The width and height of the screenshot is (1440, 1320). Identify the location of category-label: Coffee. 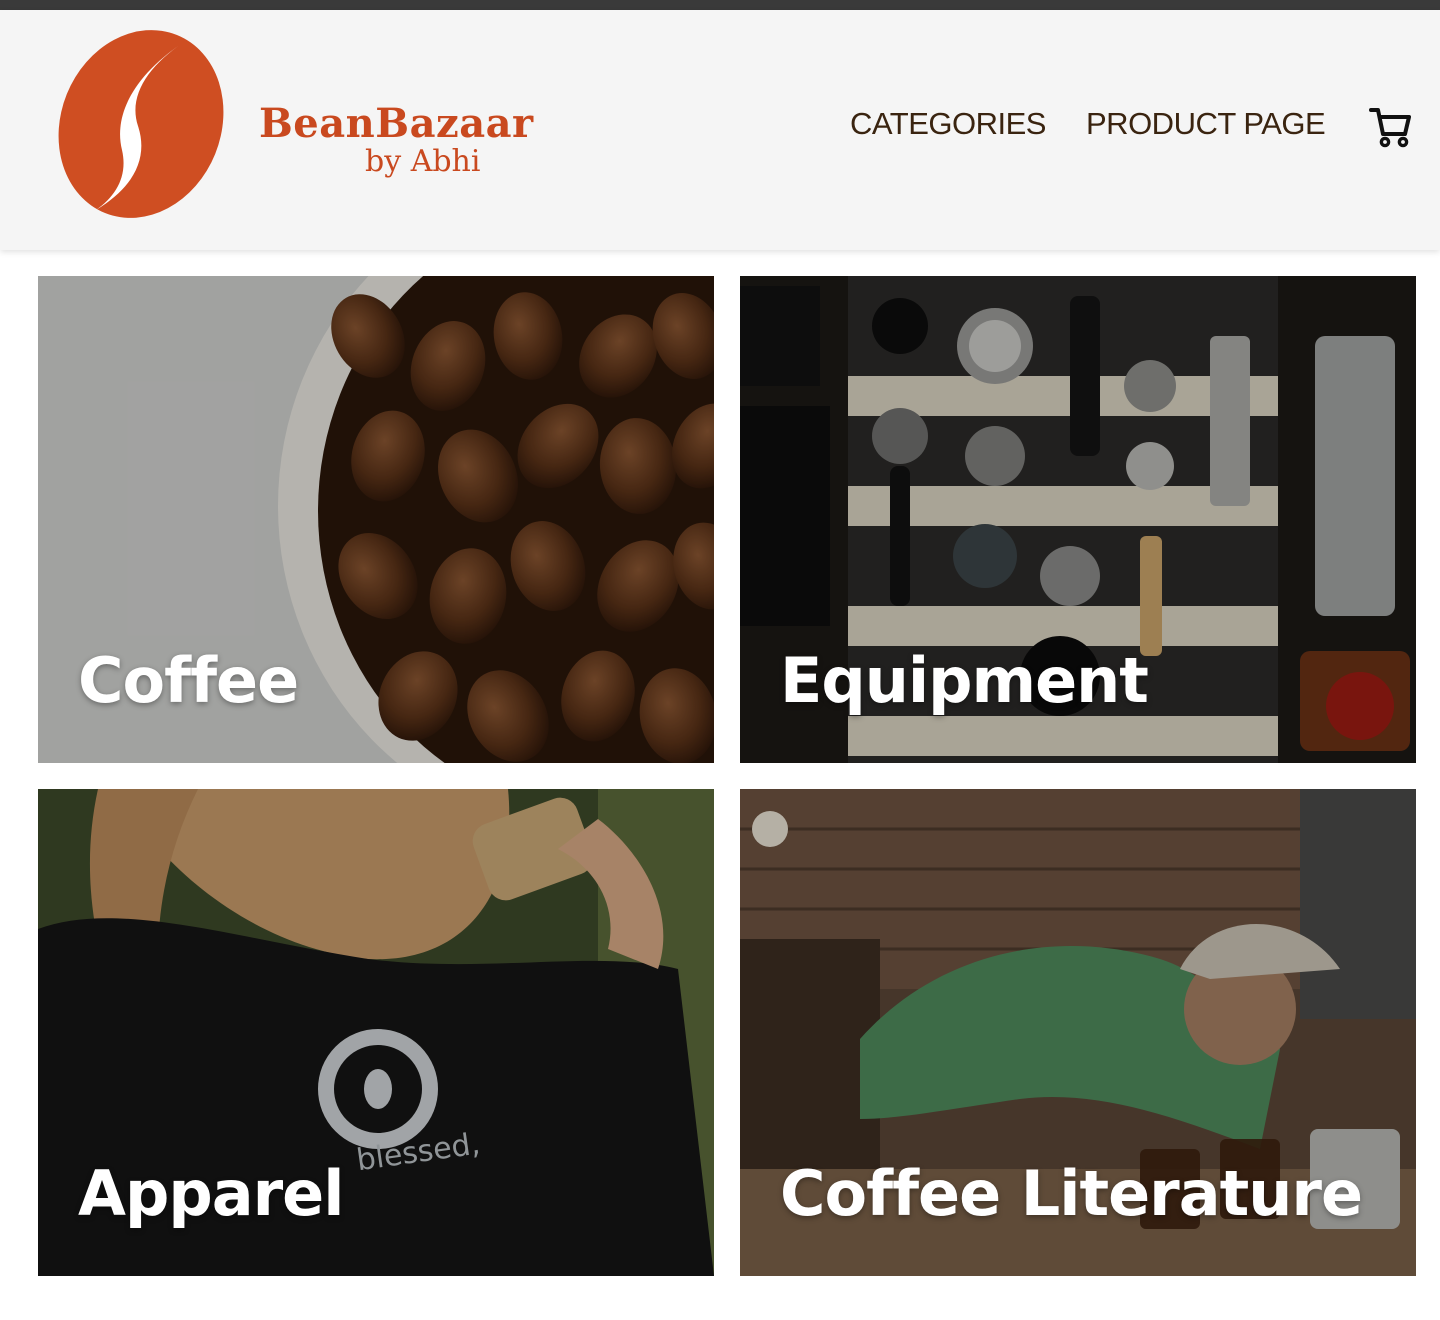
(188, 680).